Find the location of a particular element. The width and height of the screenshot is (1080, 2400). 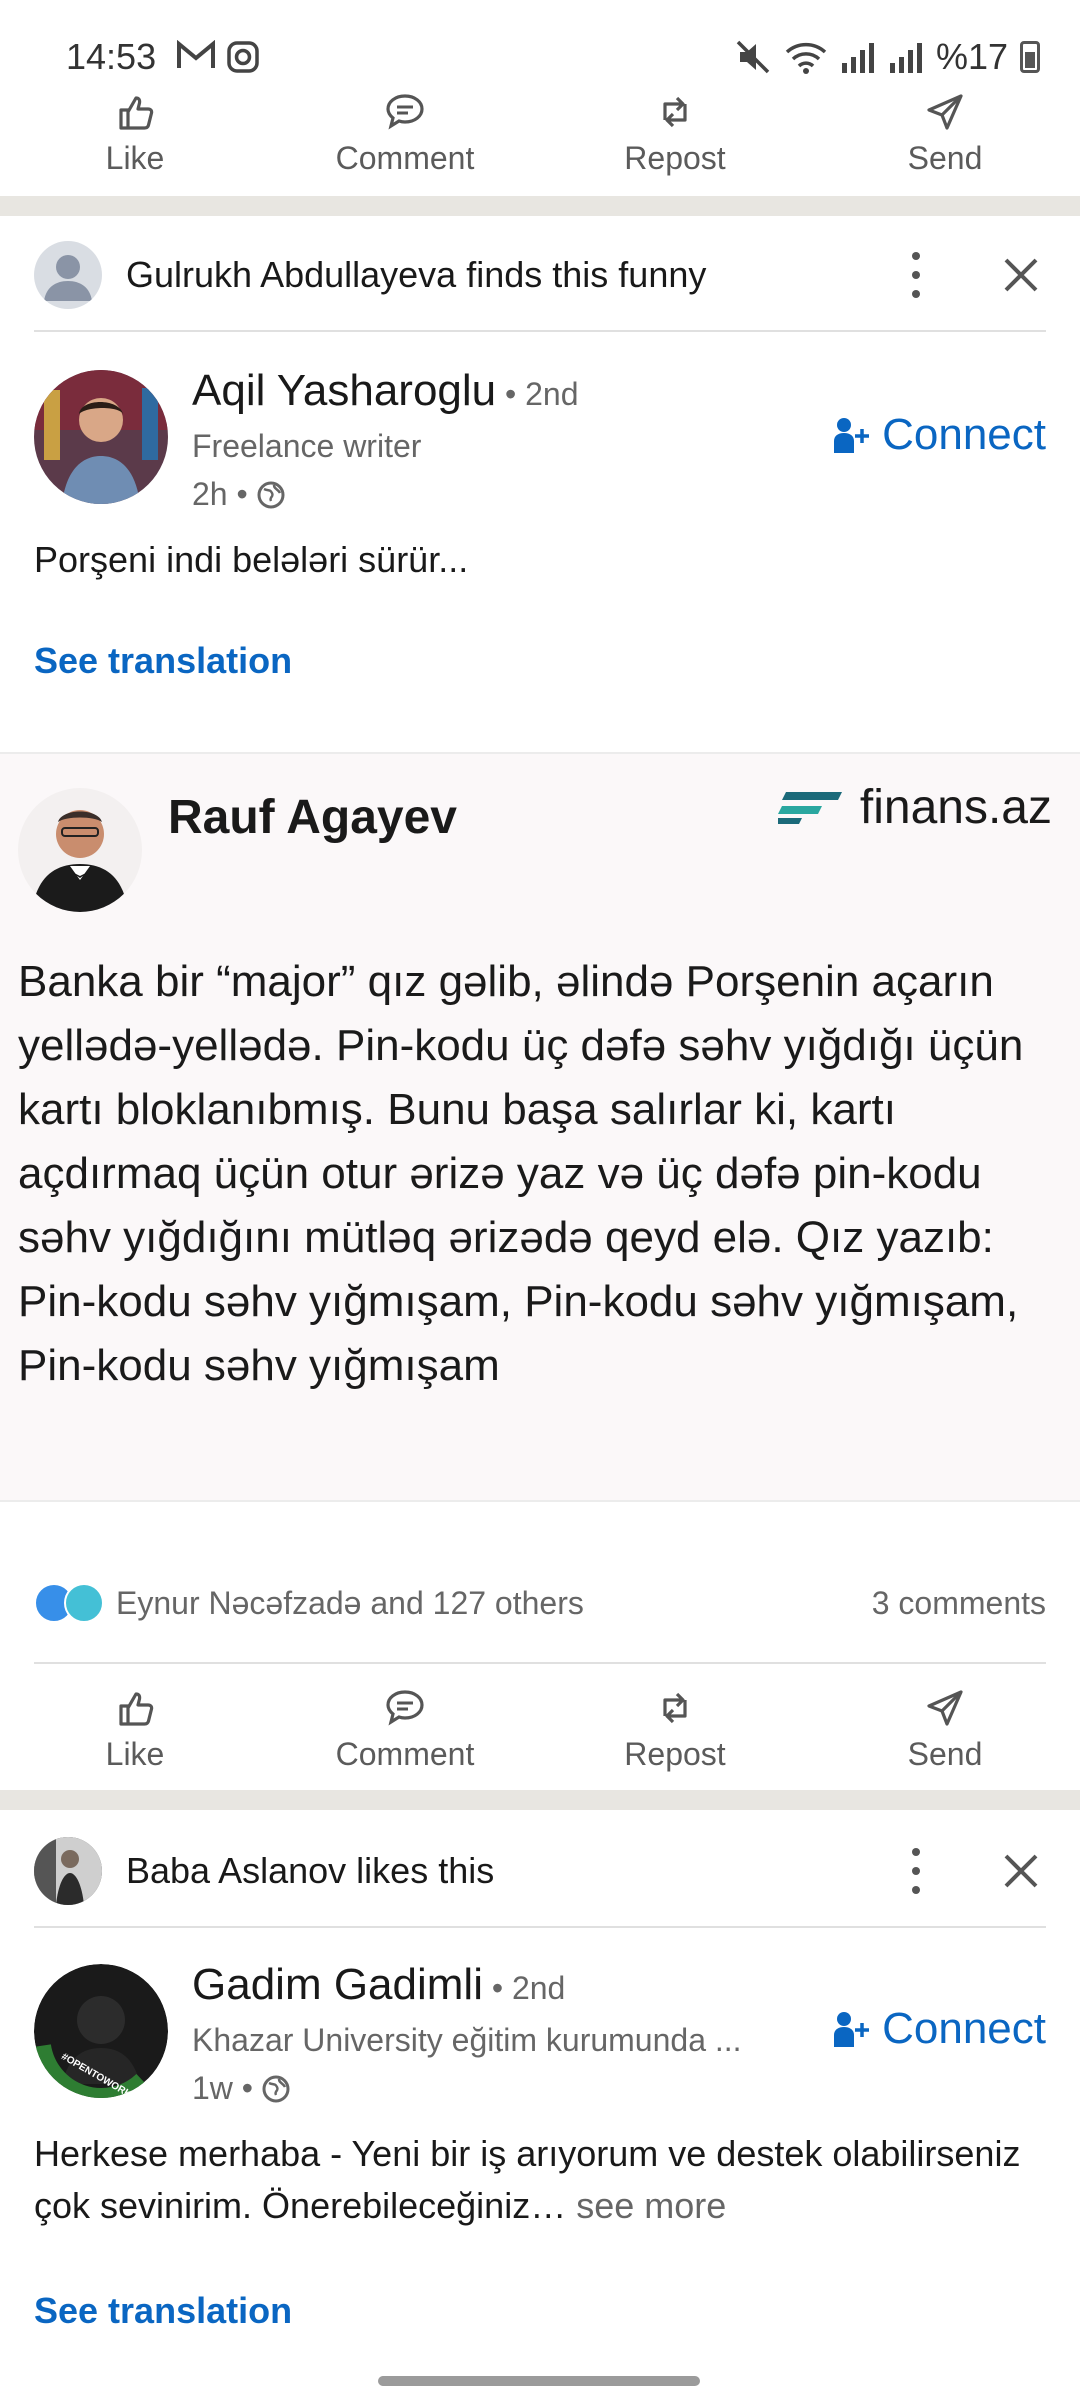

instagram-icon is located at coordinates (243, 57).